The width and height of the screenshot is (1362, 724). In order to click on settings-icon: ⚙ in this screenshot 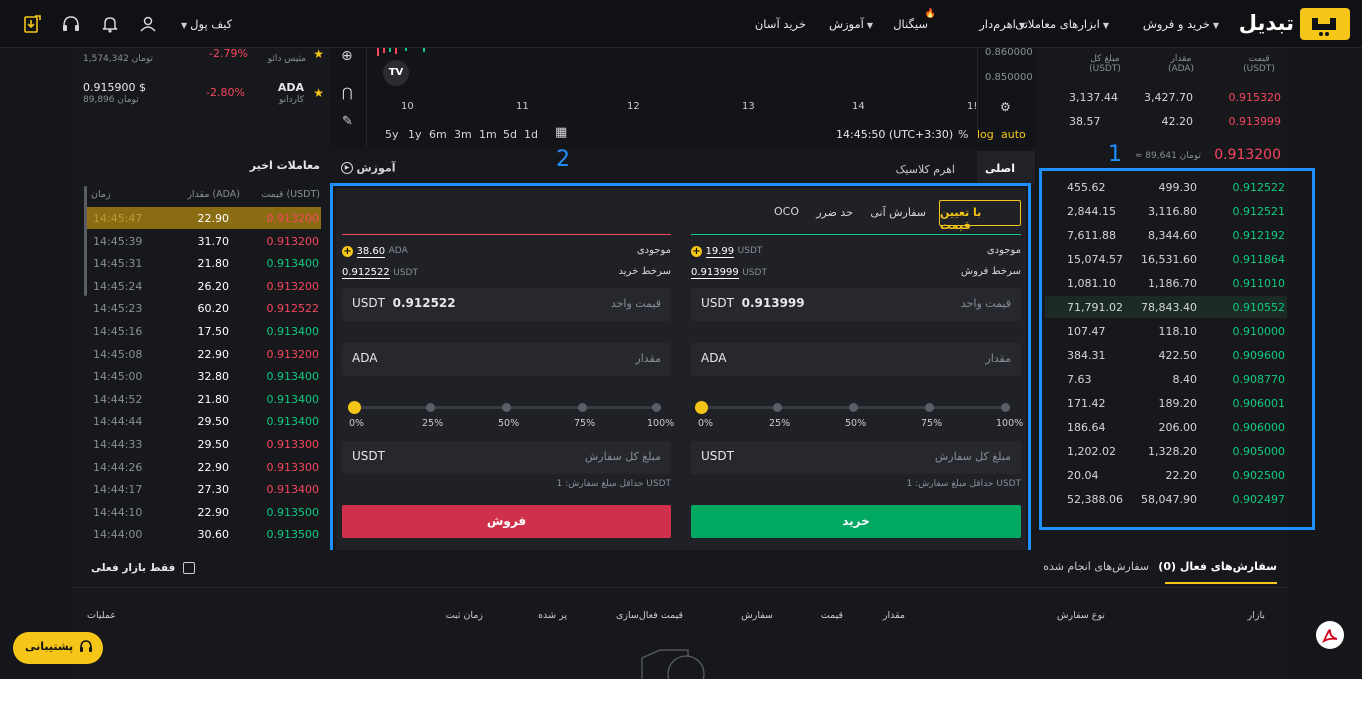, I will do `click(1005, 107)`.